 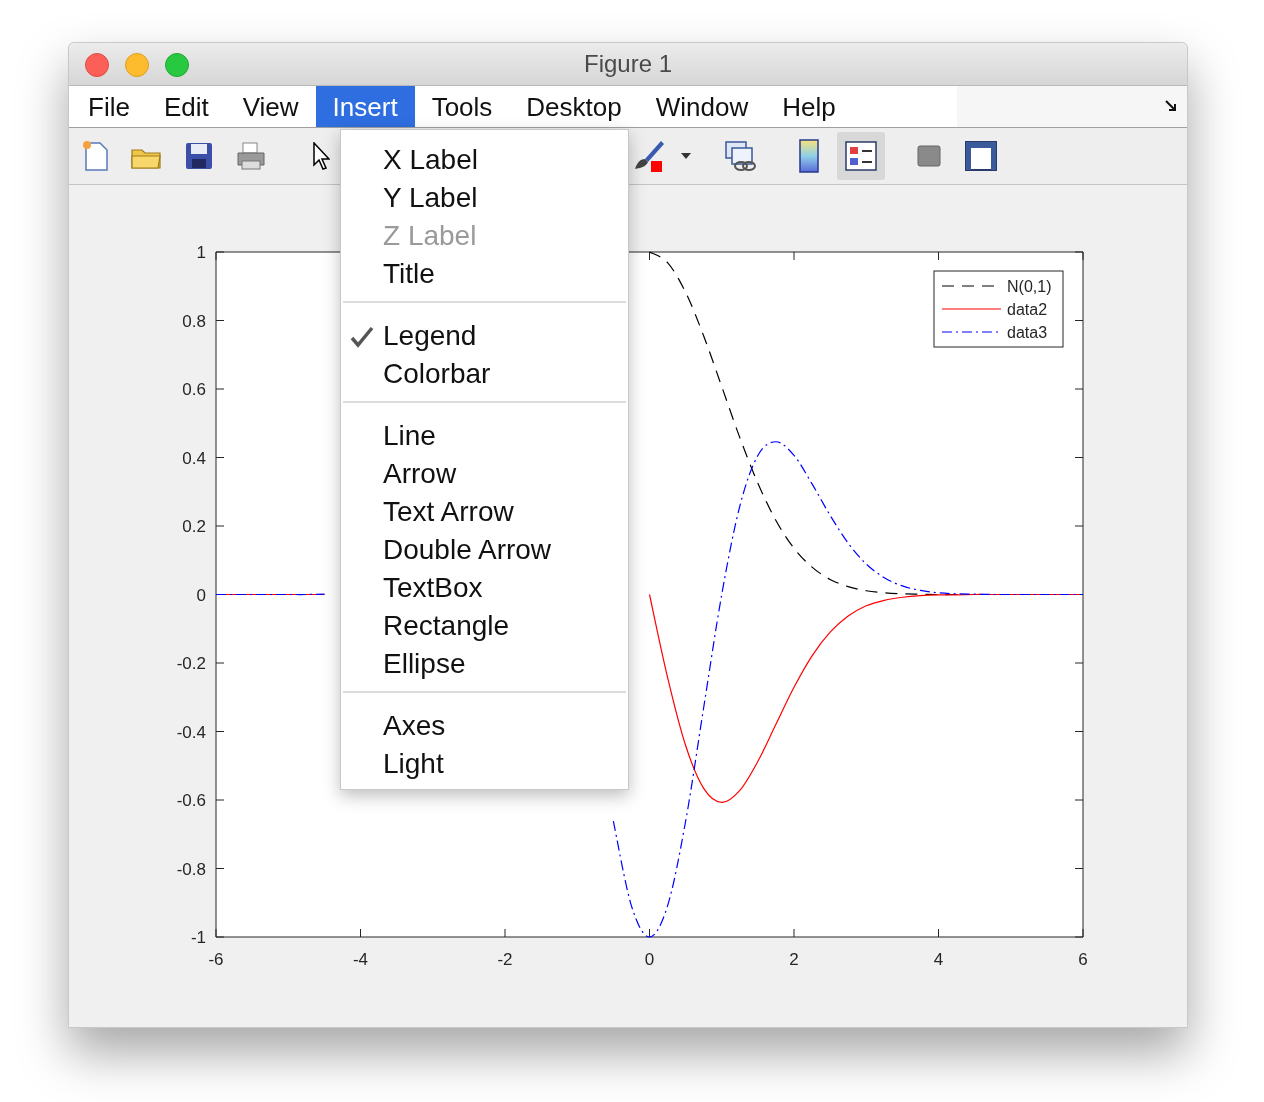 What do you see at coordinates (109, 106) in the screenshot?
I see `menu-item: File` at bounding box center [109, 106].